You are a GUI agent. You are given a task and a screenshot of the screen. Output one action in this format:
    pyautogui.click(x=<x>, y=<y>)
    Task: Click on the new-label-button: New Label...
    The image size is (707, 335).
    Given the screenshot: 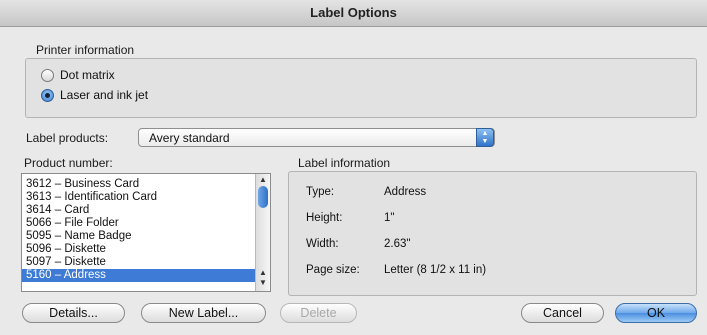 What is the action you would take?
    pyautogui.click(x=203, y=313)
    